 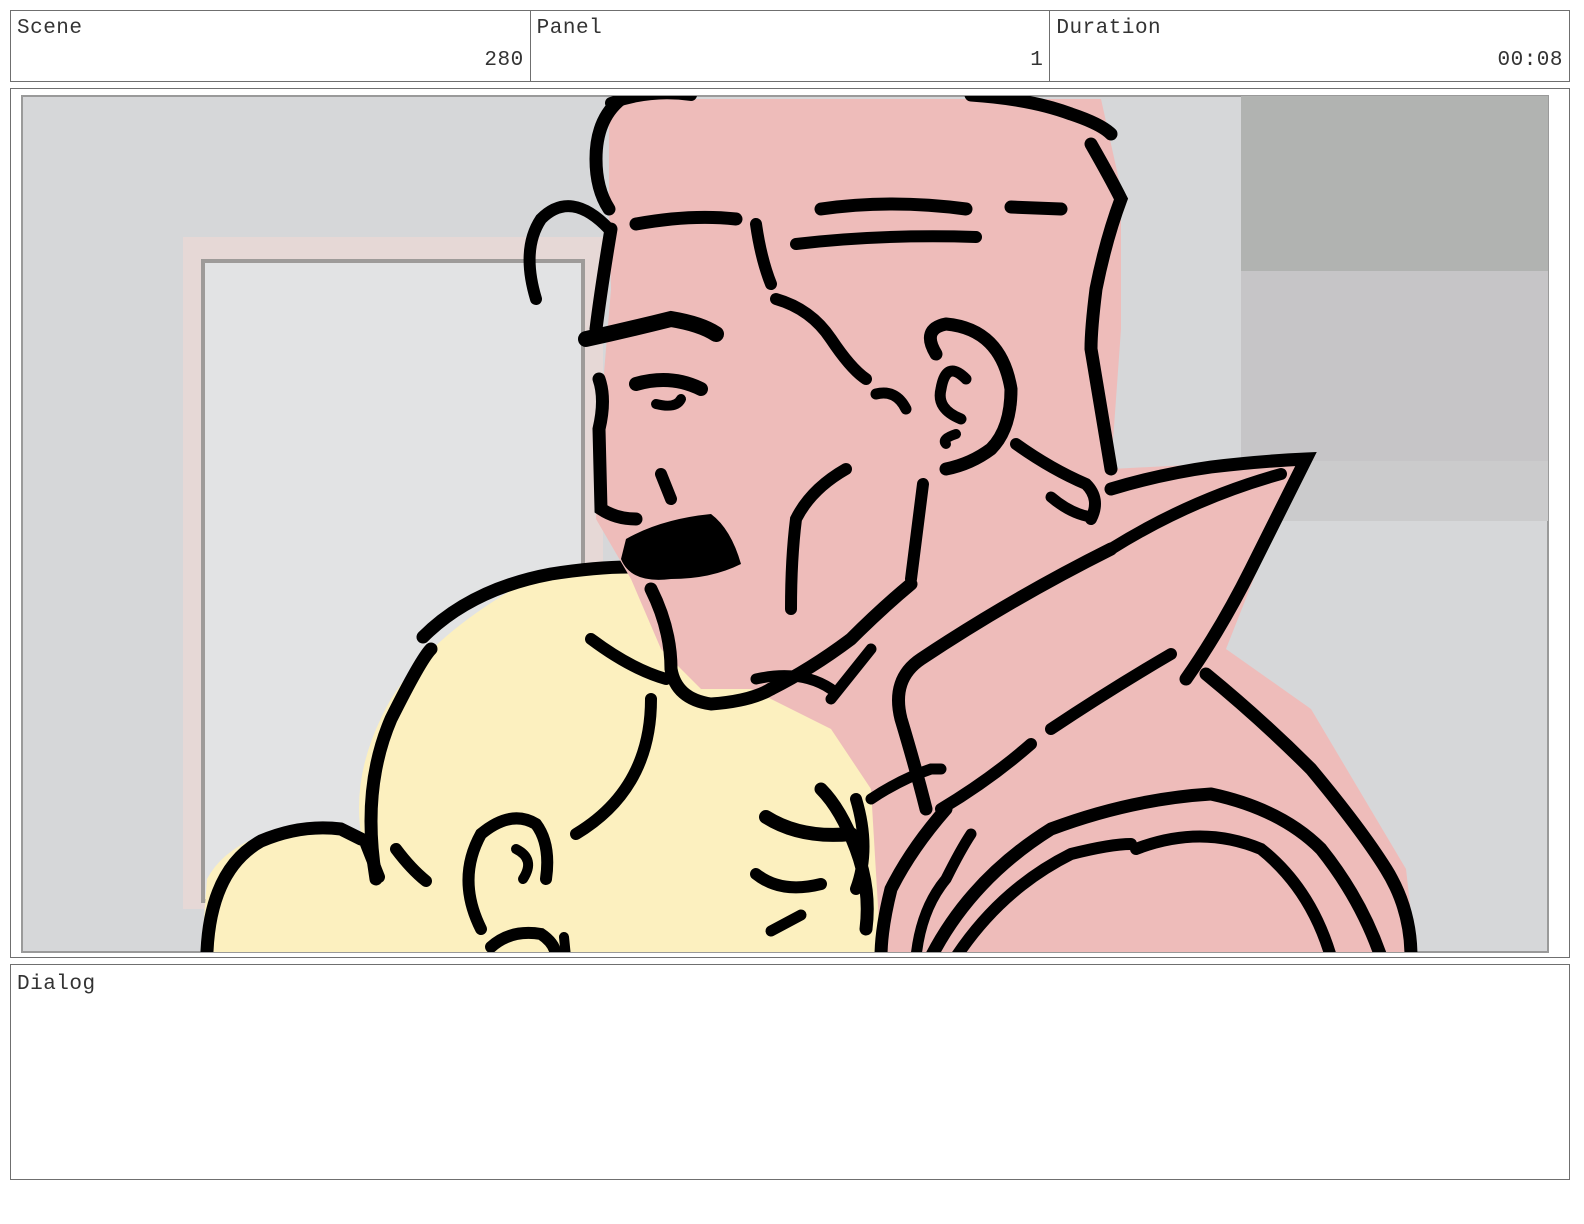 What do you see at coordinates (1109, 28) in the screenshot?
I see `duration-label: Duration` at bounding box center [1109, 28].